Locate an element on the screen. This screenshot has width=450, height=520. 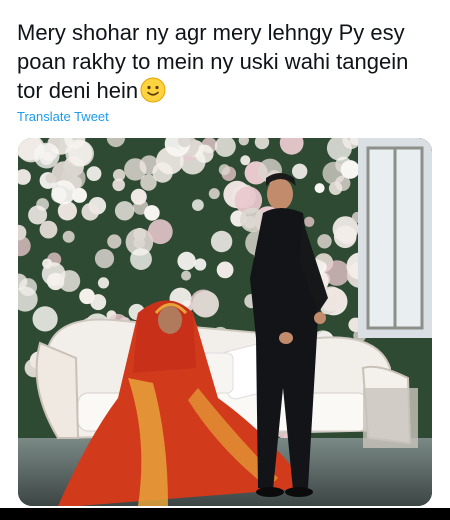
screen-bottom-edge is located at coordinates (225, 514).